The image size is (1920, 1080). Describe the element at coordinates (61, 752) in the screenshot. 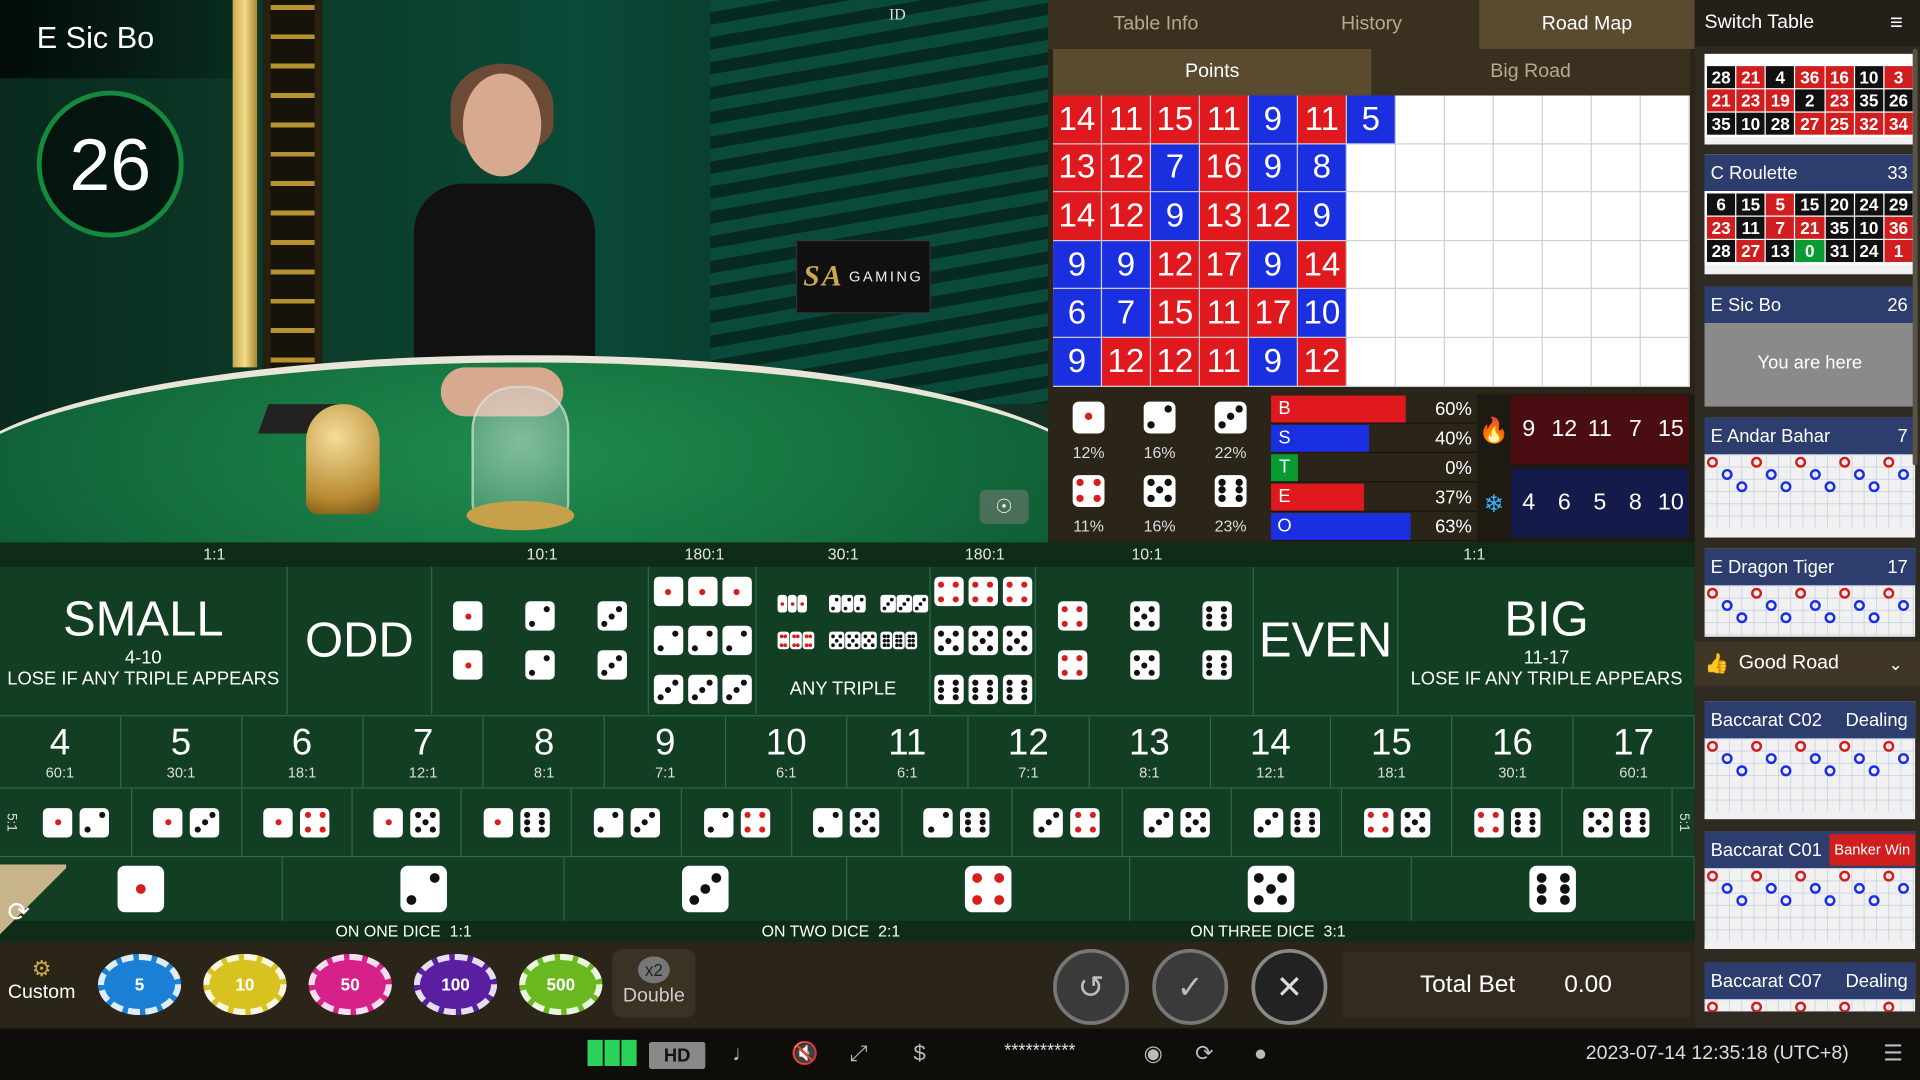

I see `sum-bet-4: 4 60:1` at that location.